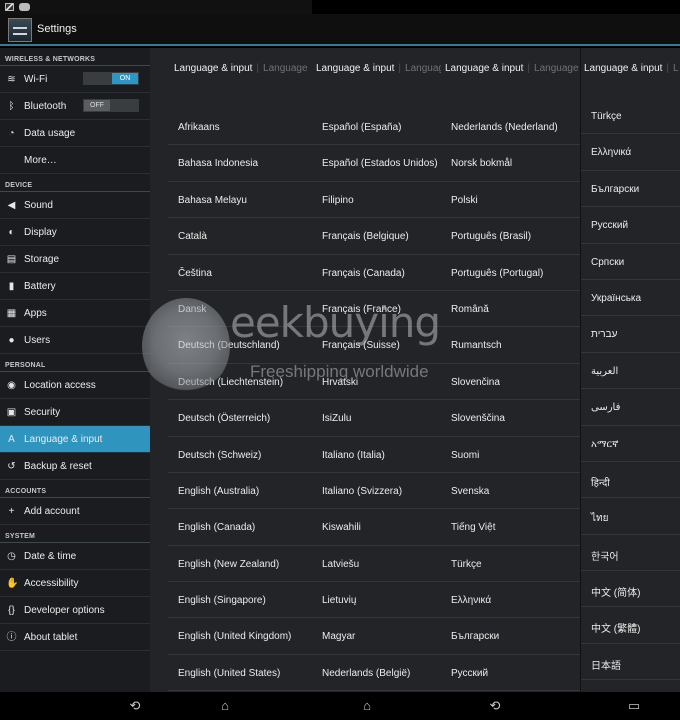  Describe the element at coordinates (377, 600) in the screenshot. I see `language-item: Lietuvių` at that location.